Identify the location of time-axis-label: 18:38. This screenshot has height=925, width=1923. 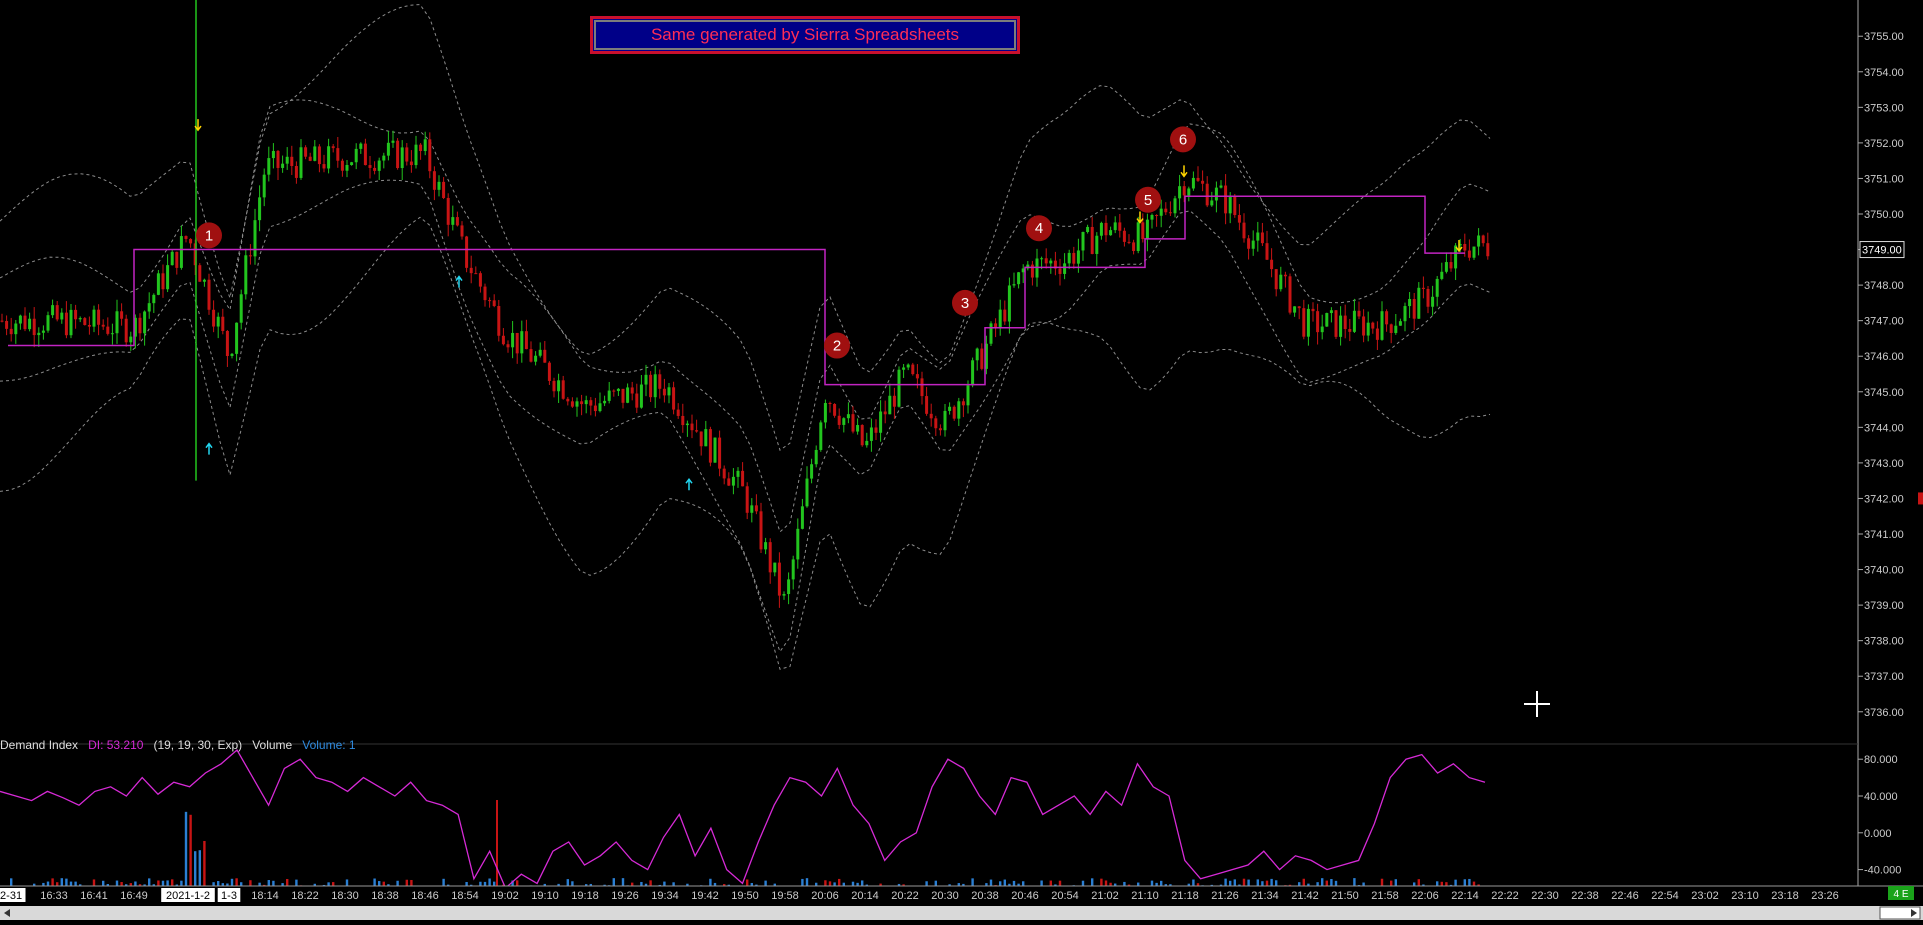
(385, 896).